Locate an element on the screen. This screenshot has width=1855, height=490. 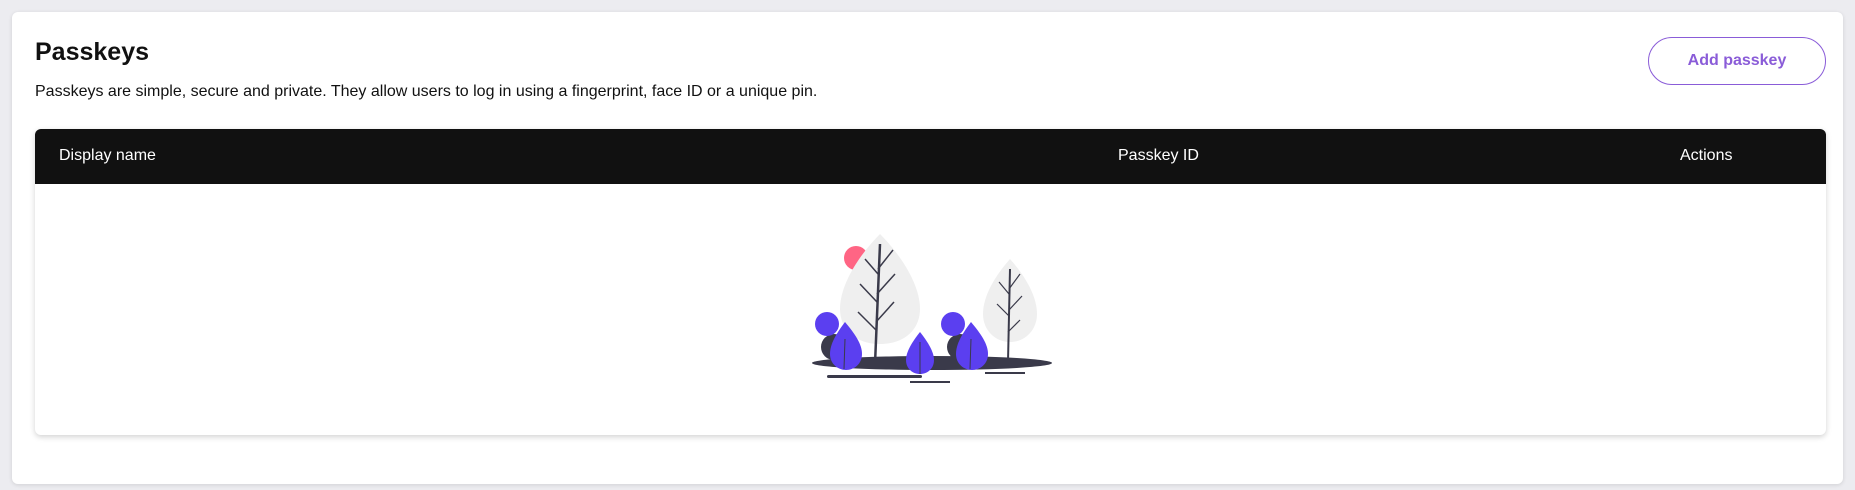
empty-state-illustration is located at coordinates (932, 304).